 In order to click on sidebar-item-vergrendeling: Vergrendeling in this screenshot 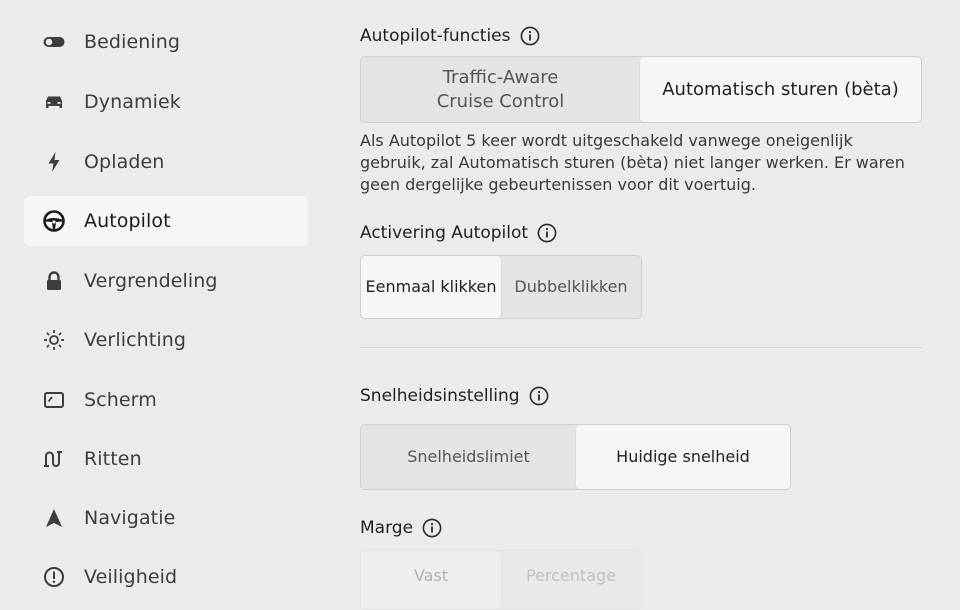, I will do `click(166, 281)`.